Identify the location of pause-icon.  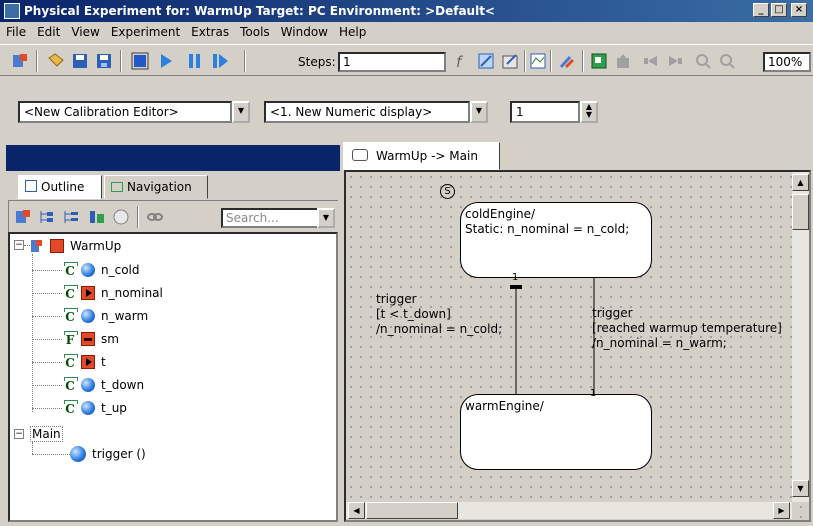
(194, 61).